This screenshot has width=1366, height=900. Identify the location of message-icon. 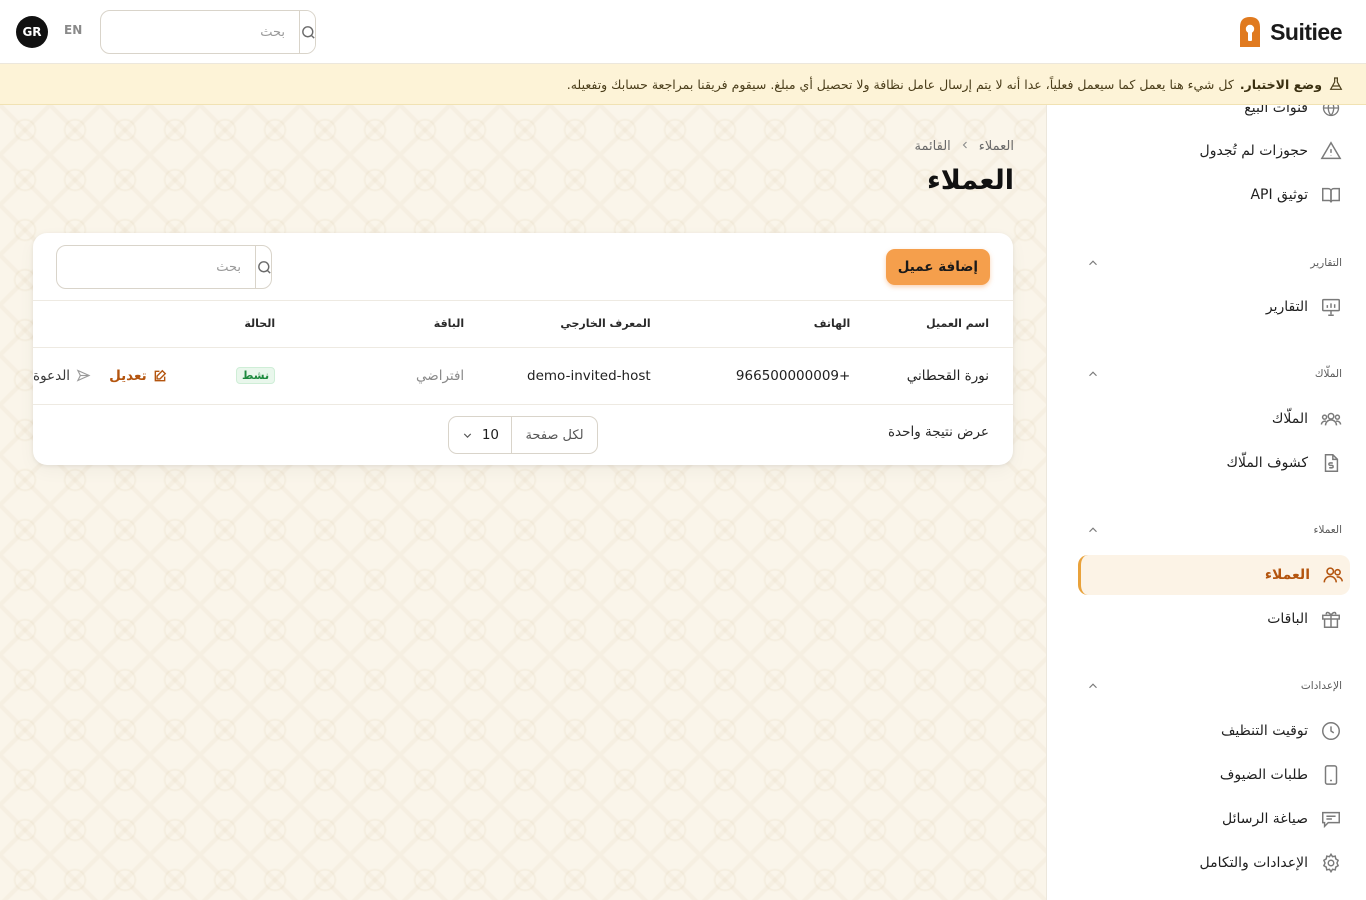
(1331, 819).